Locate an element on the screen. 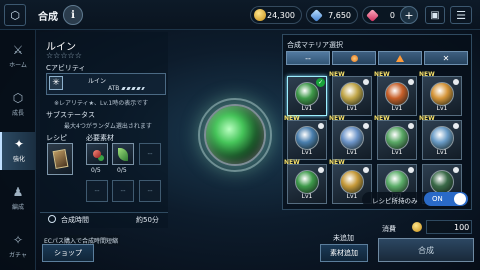 The width and height of the screenshot is (480, 270). back-button: ⬡ is located at coordinates (15, 15).